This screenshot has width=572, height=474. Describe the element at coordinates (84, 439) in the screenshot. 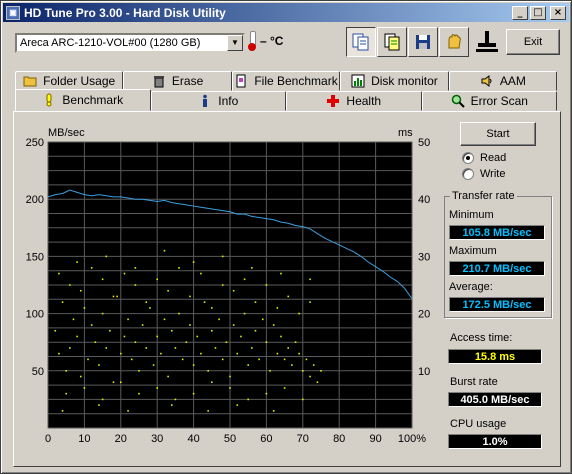

I see `x-tick-label: 10` at that location.